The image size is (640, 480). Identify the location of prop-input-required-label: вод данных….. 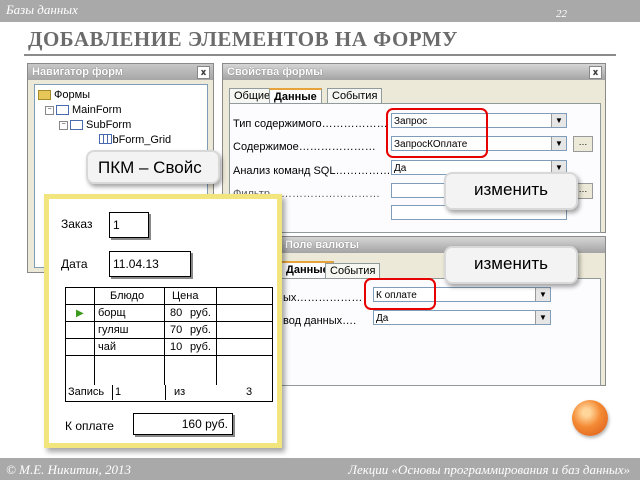
(320, 321).